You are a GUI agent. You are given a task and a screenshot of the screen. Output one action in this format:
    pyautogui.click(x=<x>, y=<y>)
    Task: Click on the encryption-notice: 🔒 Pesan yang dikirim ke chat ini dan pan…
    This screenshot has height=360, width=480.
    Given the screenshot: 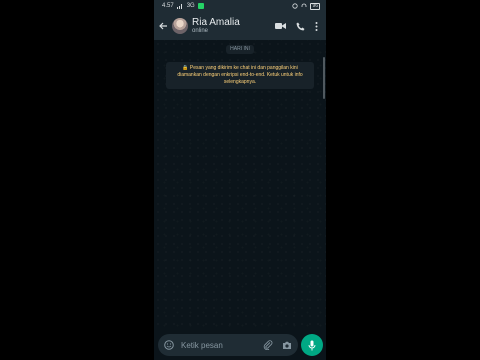 What is the action you would take?
    pyautogui.click(x=240, y=75)
    